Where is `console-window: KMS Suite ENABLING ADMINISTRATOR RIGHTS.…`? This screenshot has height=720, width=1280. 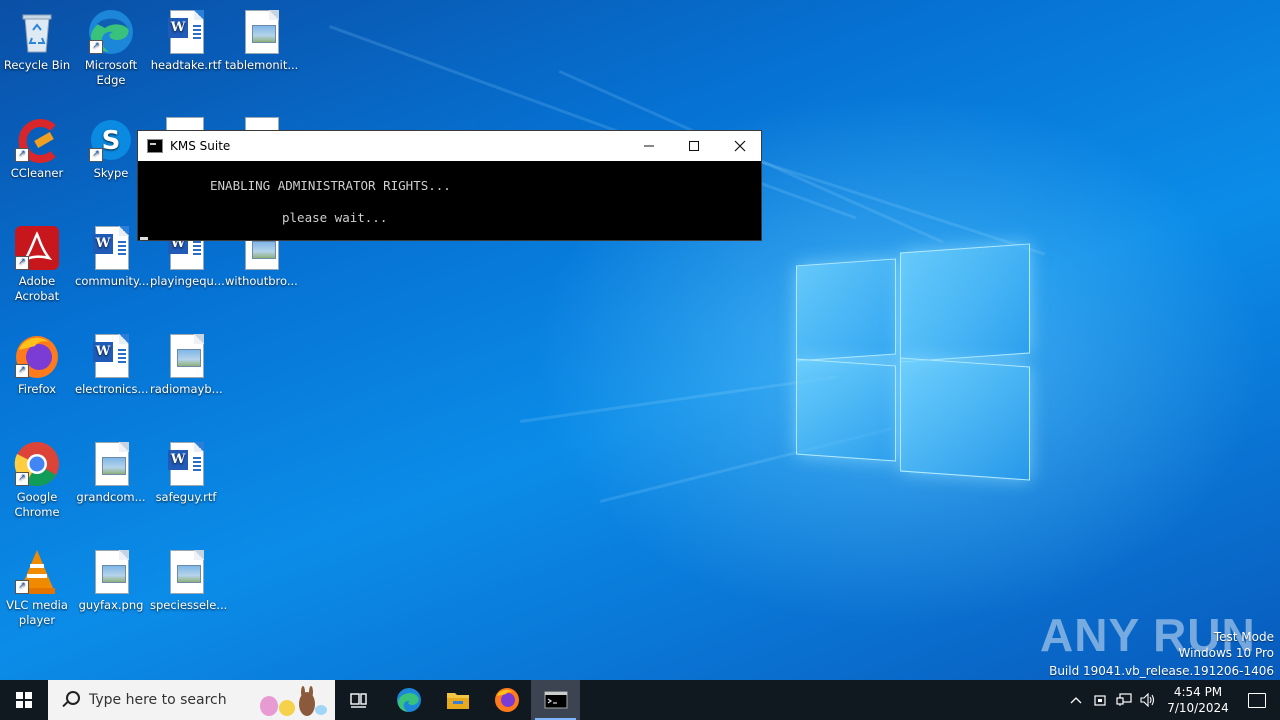
console-window: KMS Suite ENABLING ADMINISTRATOR RIGHTS.… is located at coordinates (449, 185).